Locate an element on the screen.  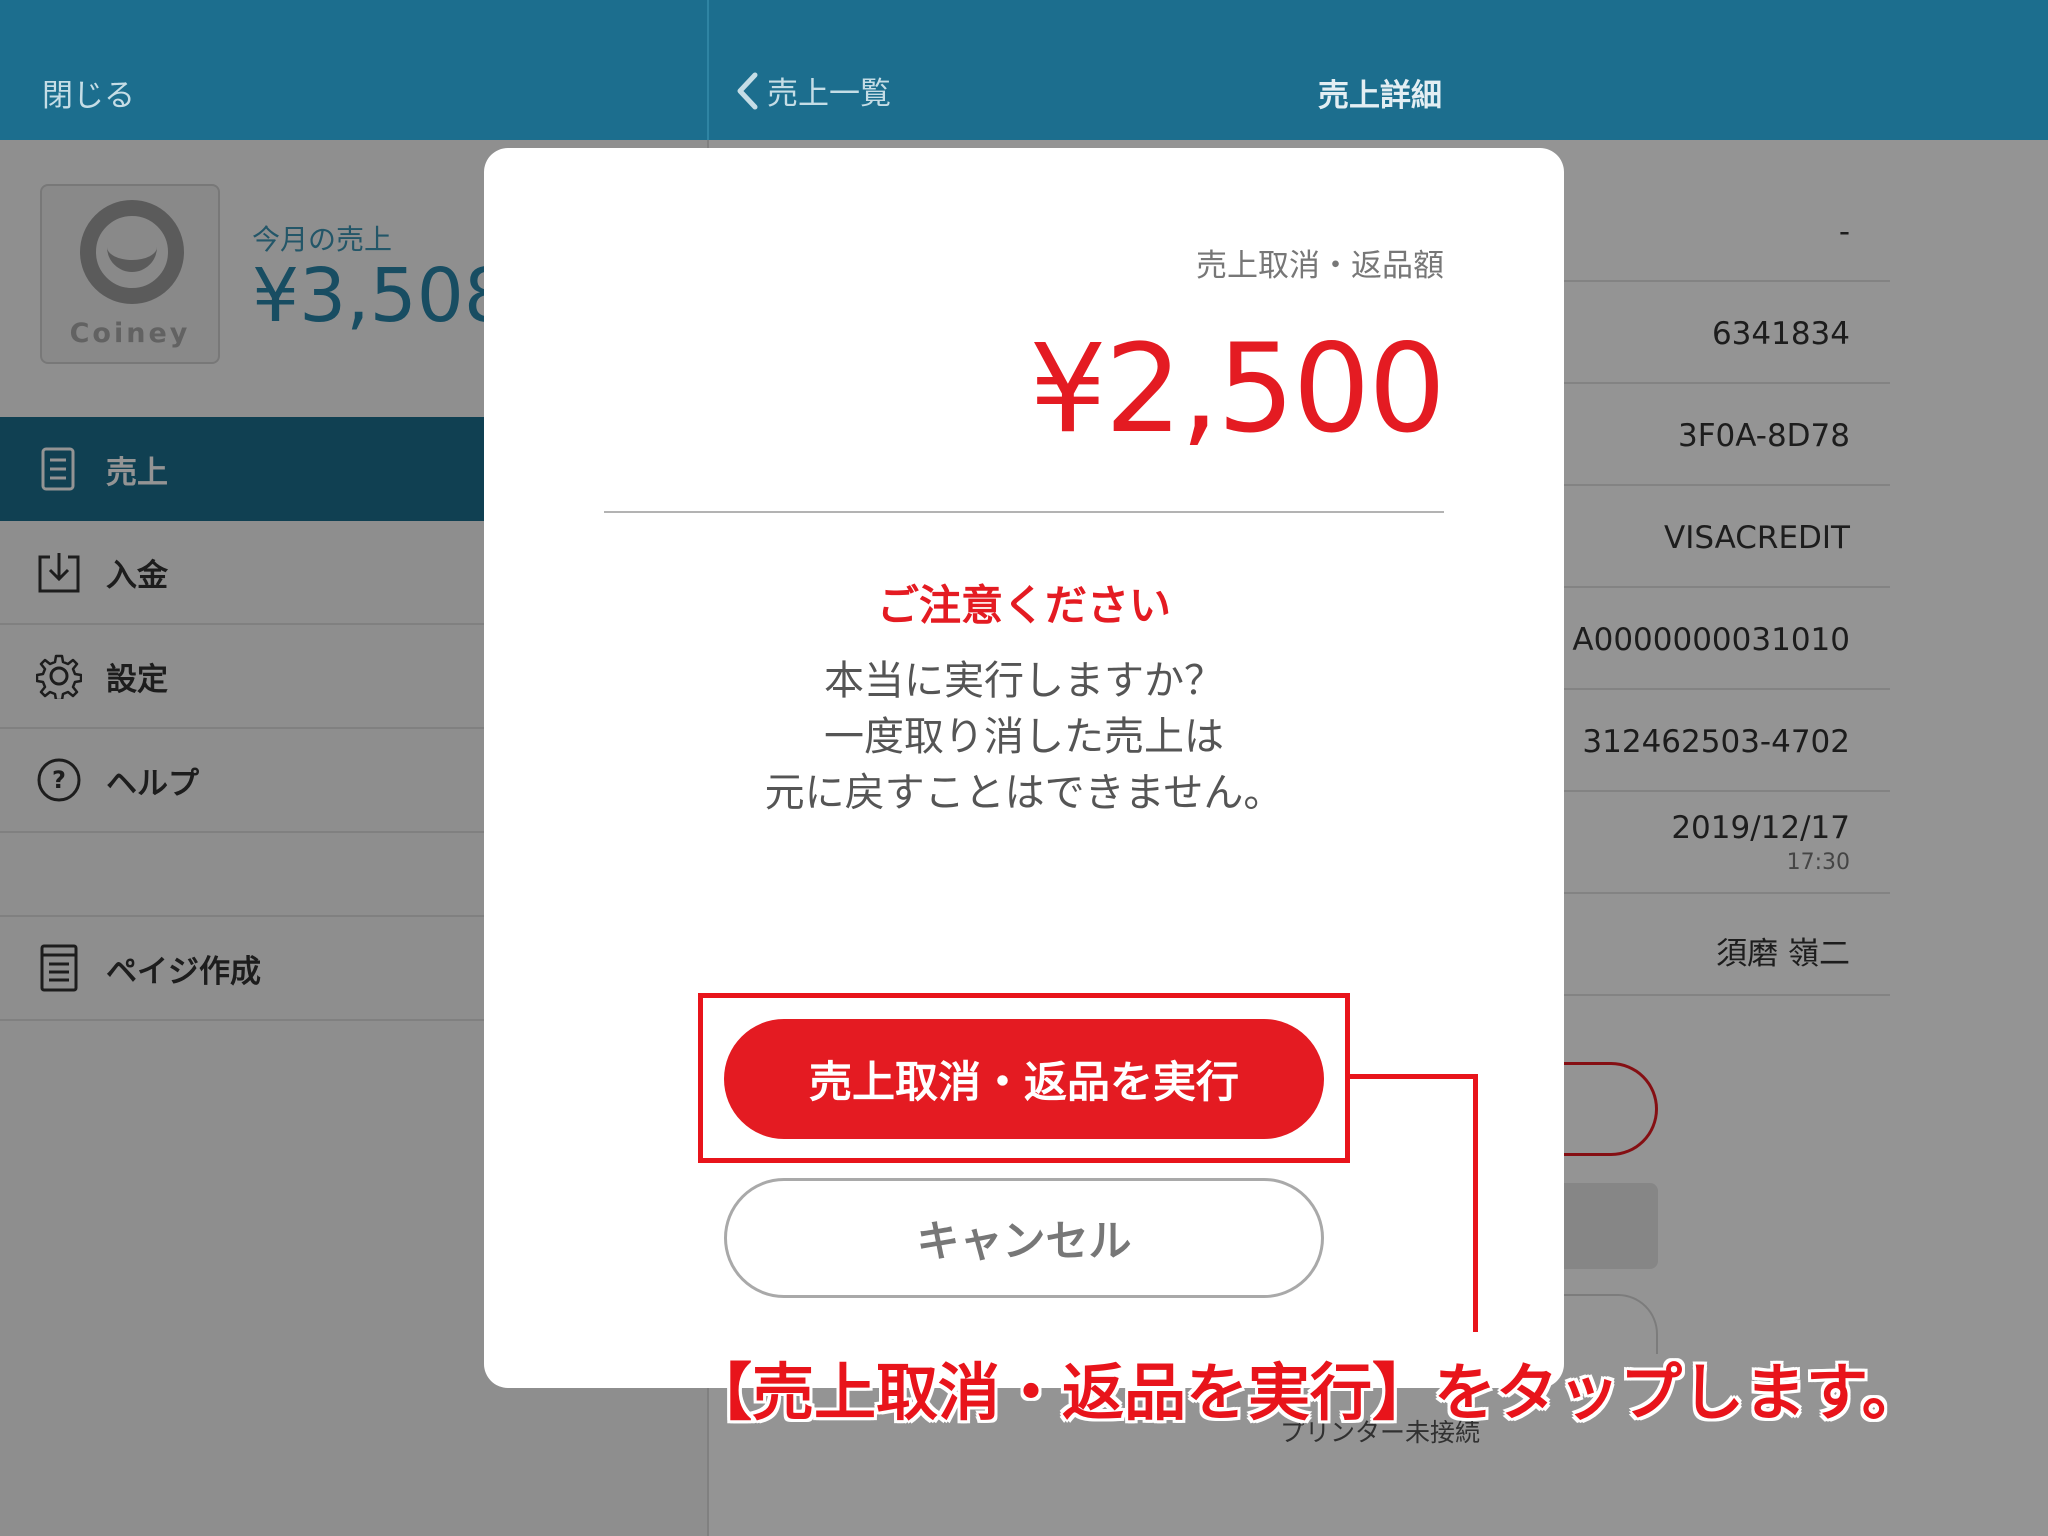
divider is located at coordinates (1024, 512).